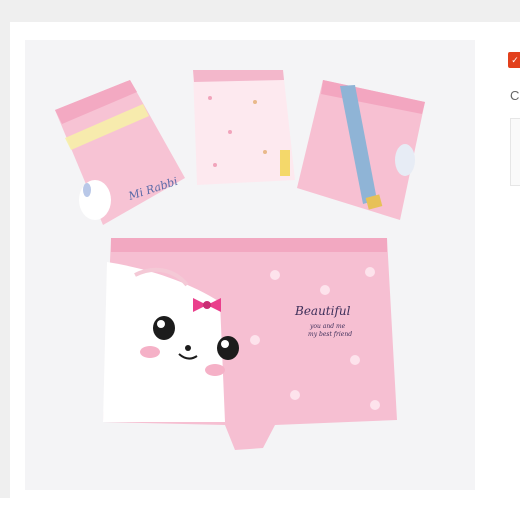 The image size is (520, 520). I want to click on folded-underwear-middle, so click(244, 127).